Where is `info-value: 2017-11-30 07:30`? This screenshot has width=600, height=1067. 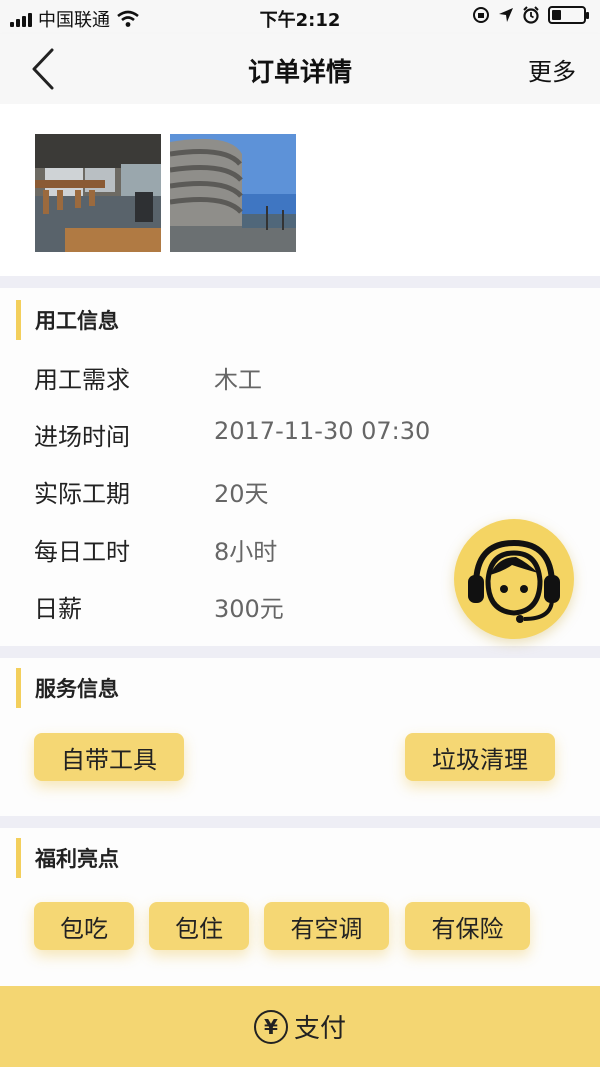 info-value: 2017-11-30 07:30 is located at coordinates (322, 431).